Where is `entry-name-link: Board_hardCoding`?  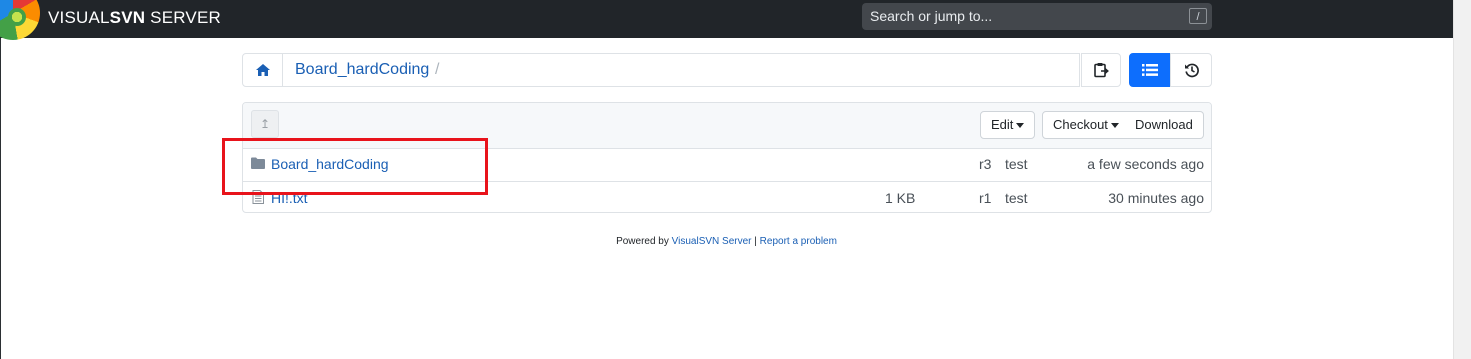
entry-name-link: Board_hardCoding is located at coordinates (330, 164).